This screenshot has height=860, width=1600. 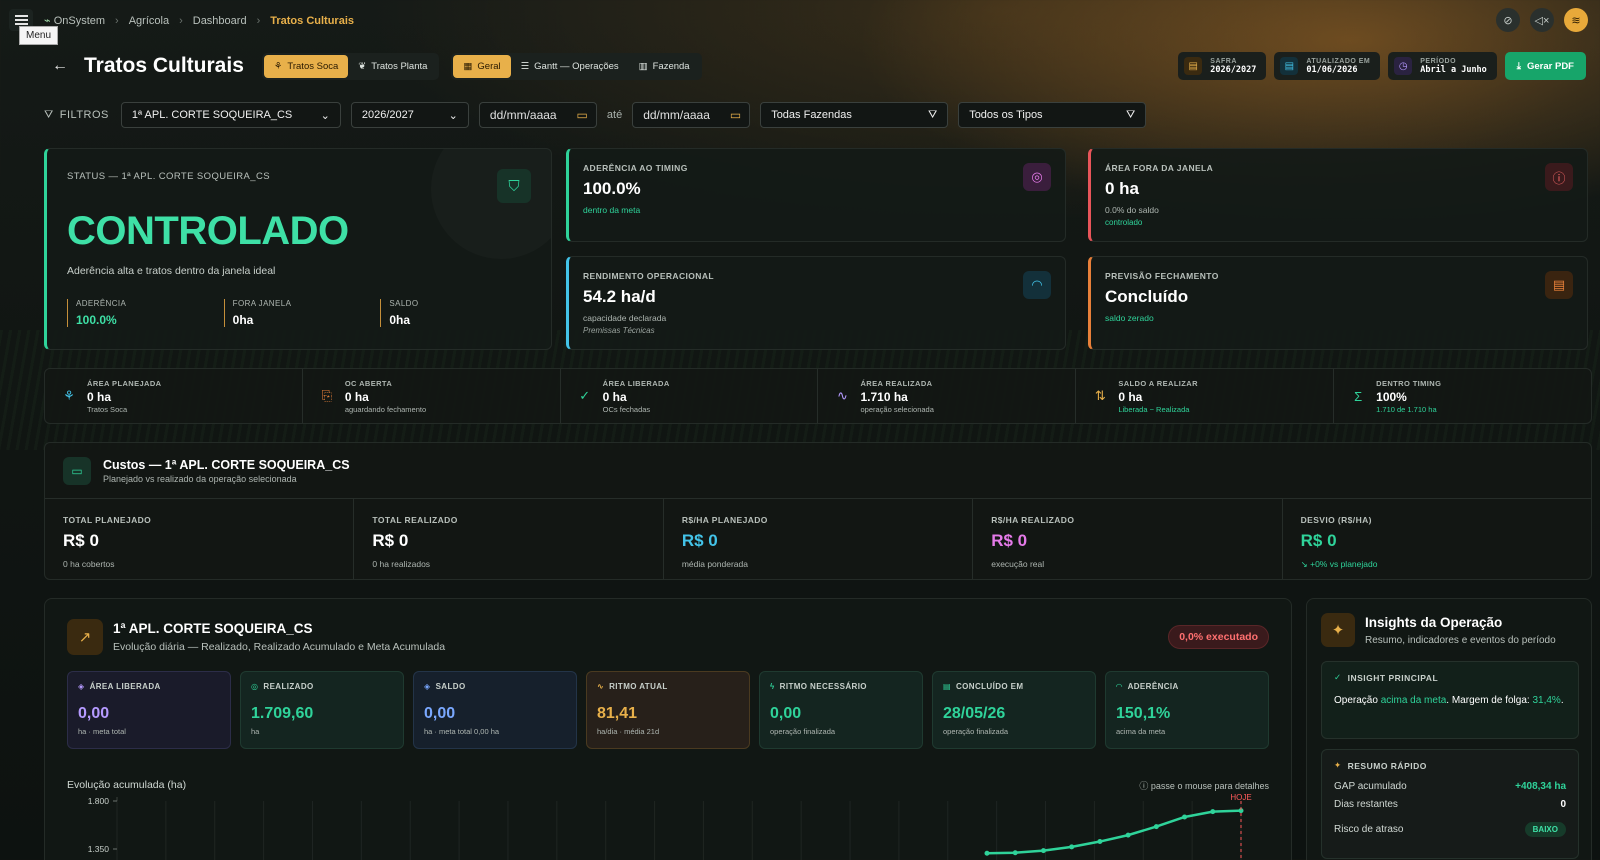 What do you see at coordinates (85, 637) in the screenshot?
I see `trending-up-icon: ↗` at bounding box center [85, 637].